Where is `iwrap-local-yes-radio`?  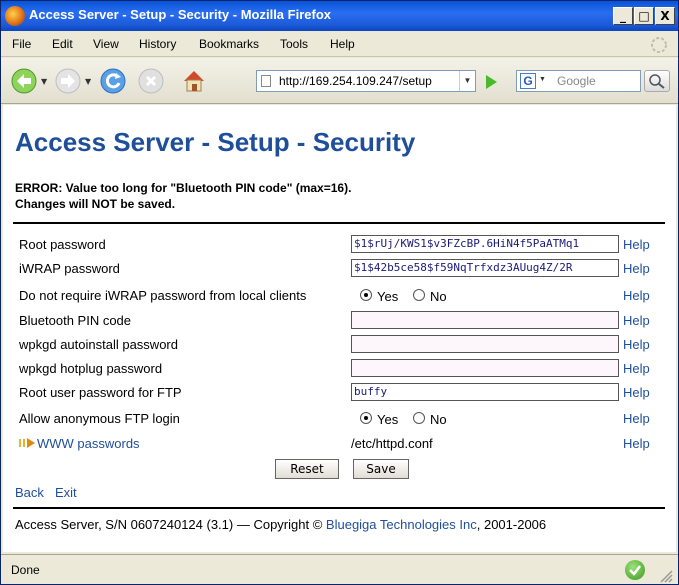 iwrap-local-yes-radio is located at coordinates (366, 295).